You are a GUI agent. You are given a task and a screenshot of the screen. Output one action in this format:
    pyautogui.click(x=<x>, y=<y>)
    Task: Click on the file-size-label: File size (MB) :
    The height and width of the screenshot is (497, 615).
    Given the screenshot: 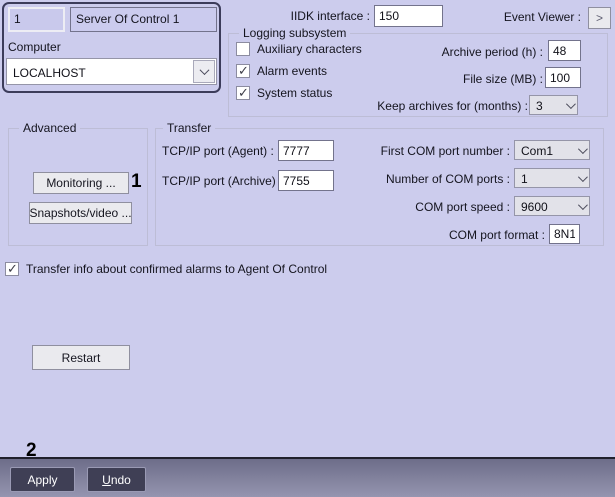 What is the action you would take?
    pyautogui.click(x=502, y=79)
    